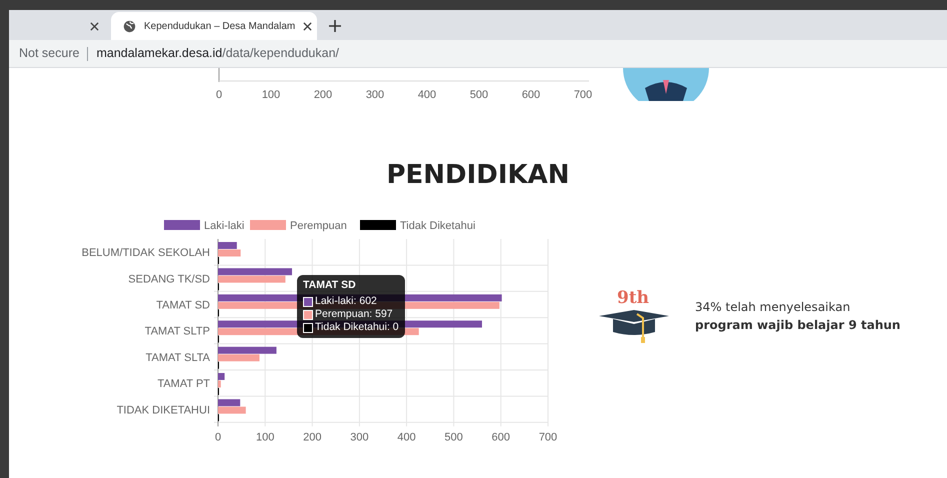  What do you see at coordinates (146, 253) in the screenshot?
I see `category-label: BELUM/TIDAK SEKOLAH` at bounding box center [146, 253].